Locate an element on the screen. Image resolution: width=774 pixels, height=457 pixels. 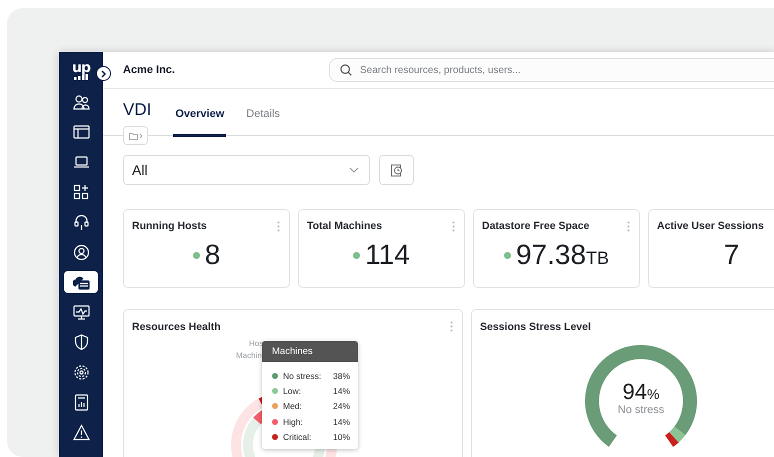
card-title: Active User Sessions is located at coordinates (710, 226).